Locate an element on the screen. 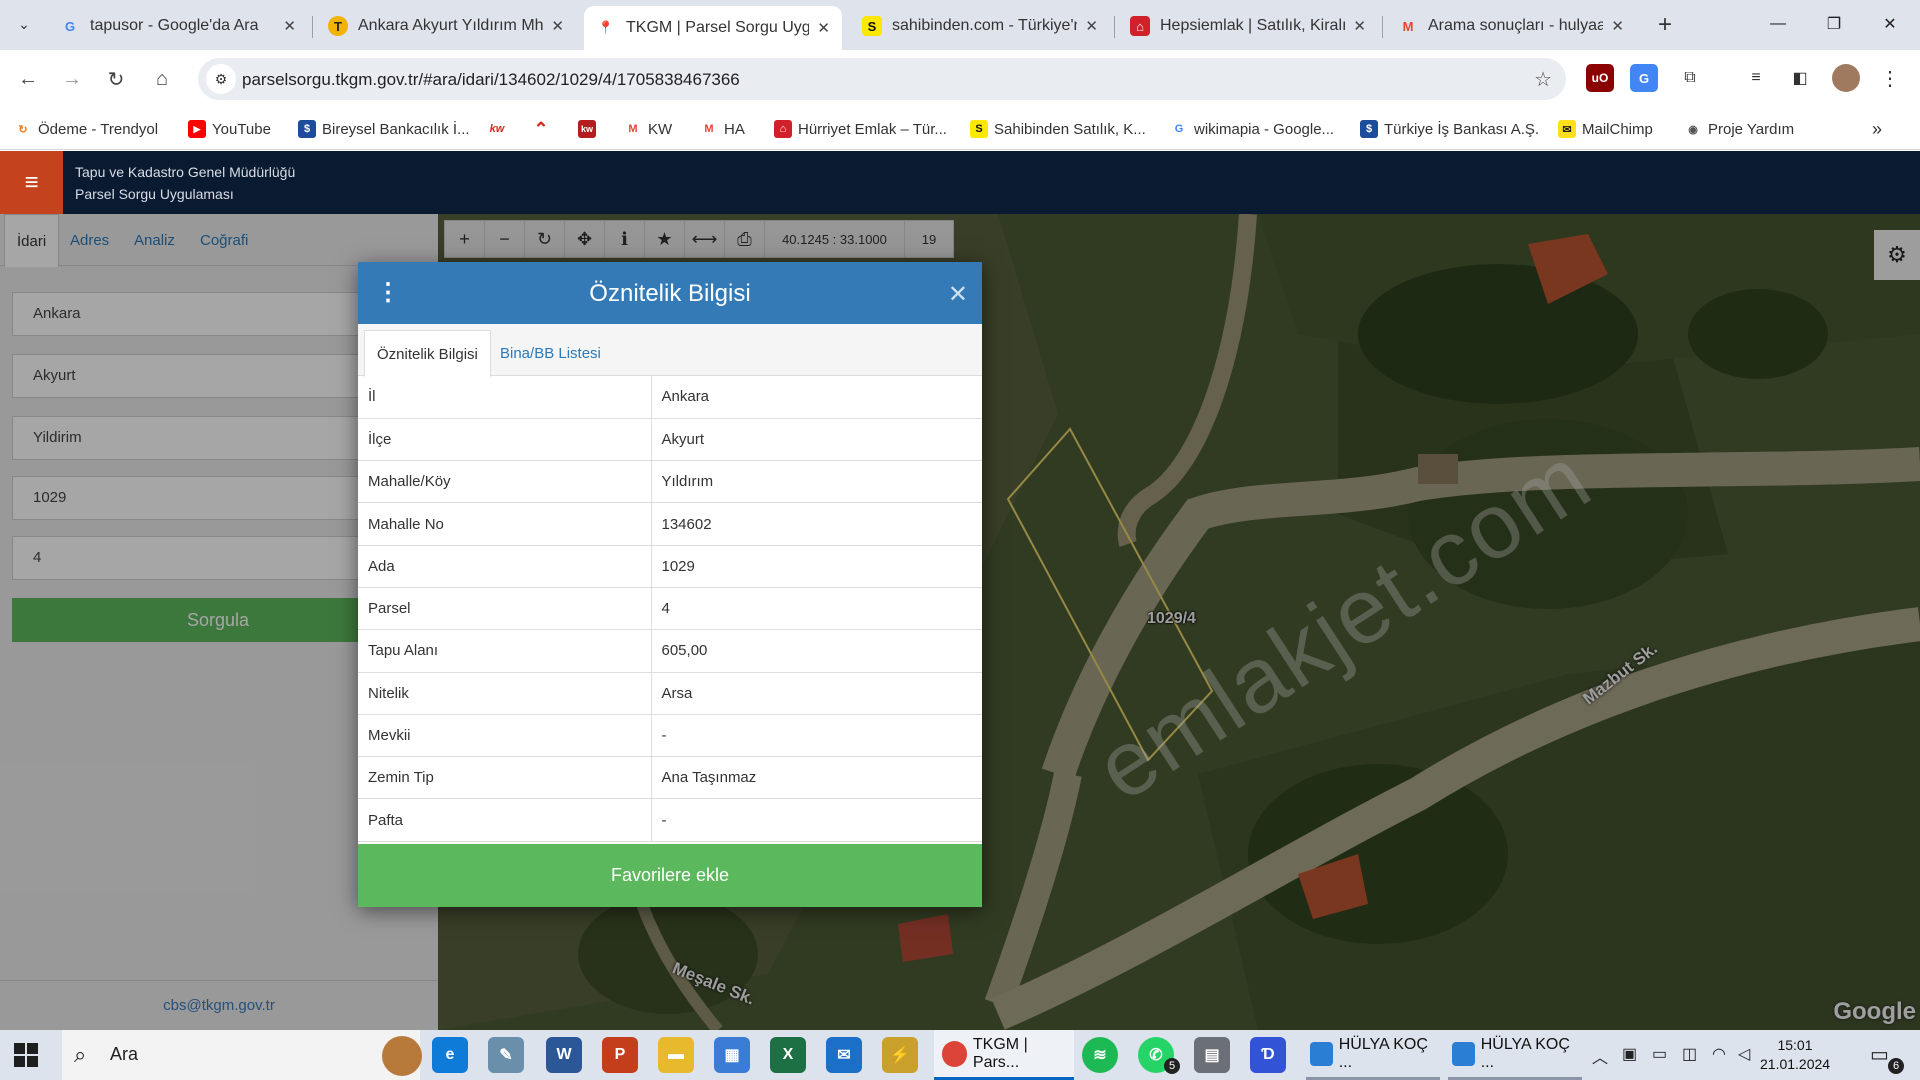  app-icon: ⚡ is located at coordinates (900, 1055).